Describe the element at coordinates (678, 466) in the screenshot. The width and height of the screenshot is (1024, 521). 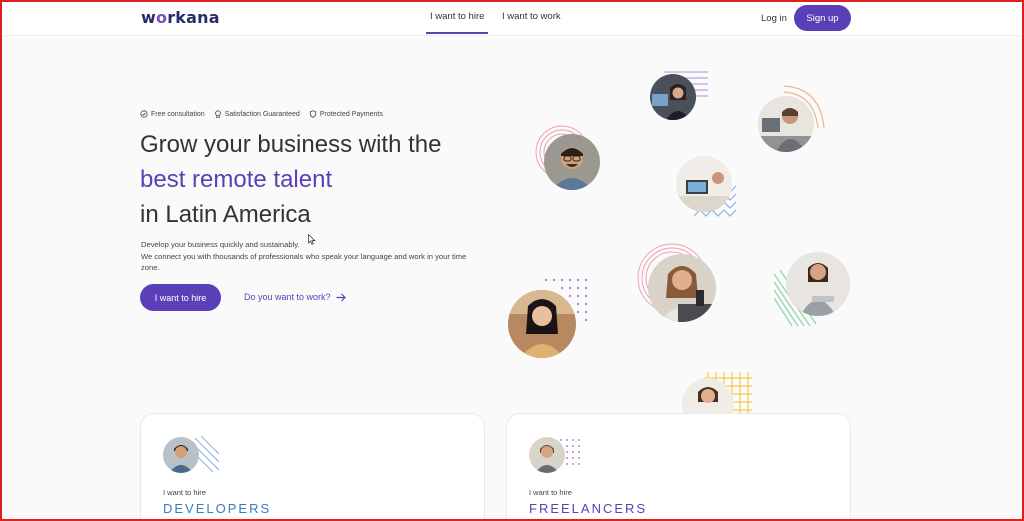
I see `card-freelancers: I want to hire FREELANCERS` at that location.